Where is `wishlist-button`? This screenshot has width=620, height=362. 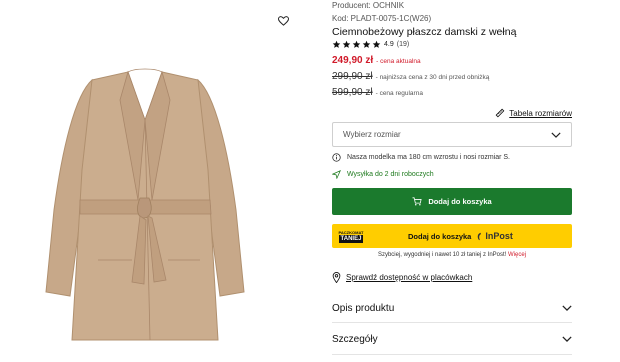 wishlist-button is located at coordinates (283, 21).